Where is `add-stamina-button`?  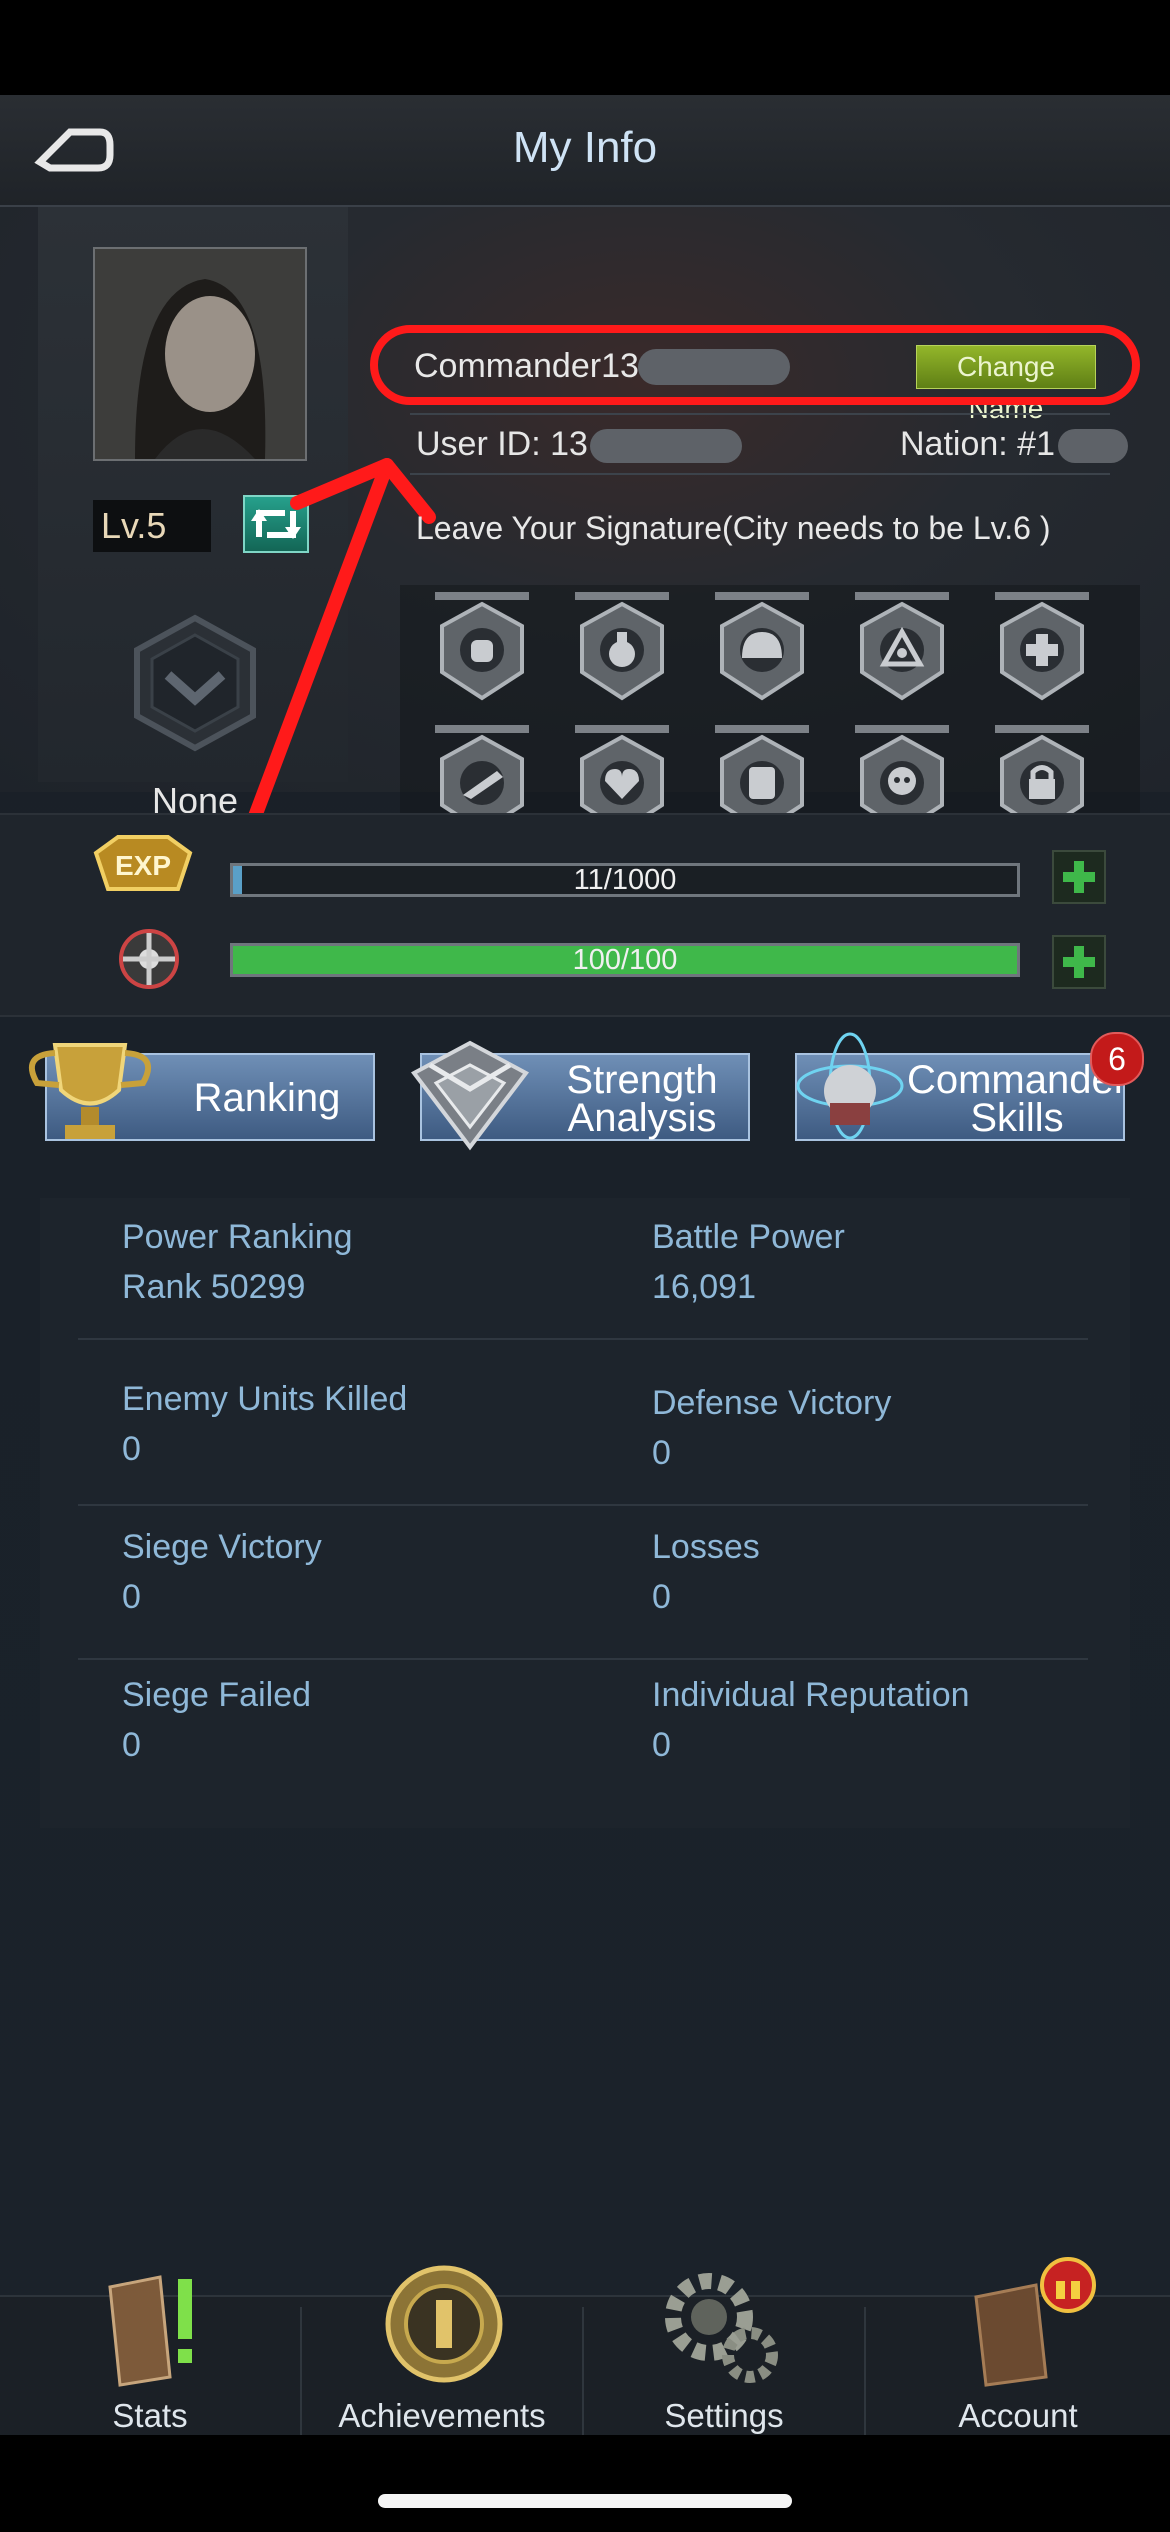
add-stamina-button is located at coordinates (1079, 962).